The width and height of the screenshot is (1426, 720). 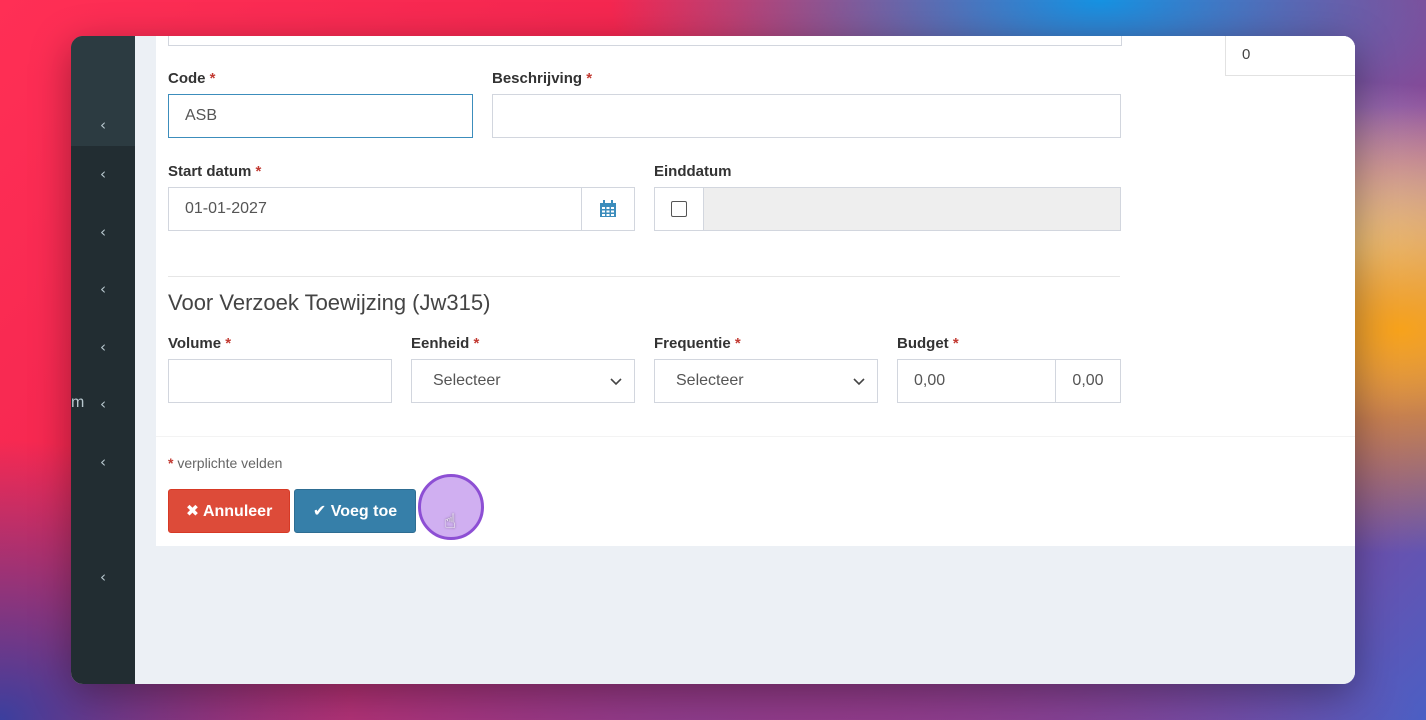 I want to click on code-label: Code *, so click(x=192, y=78).